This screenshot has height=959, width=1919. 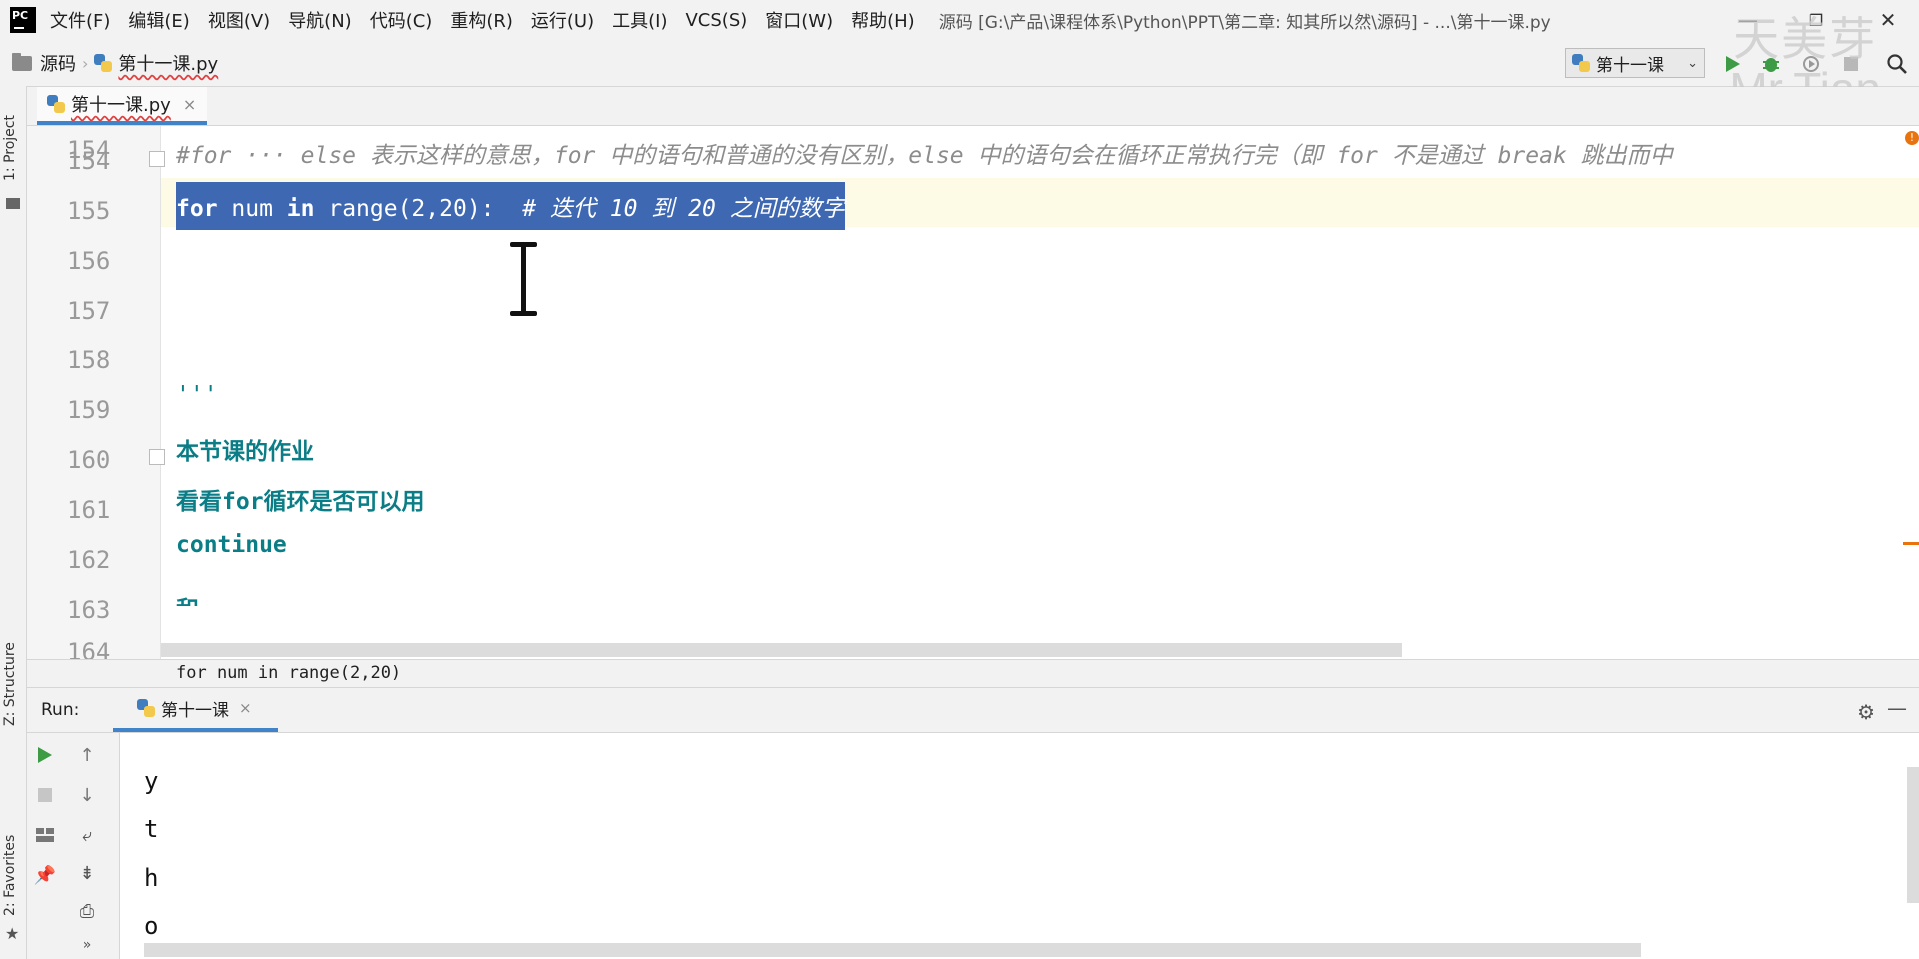 I want to click on menu-refactor: 重构(R), so click(x=481, y=20).